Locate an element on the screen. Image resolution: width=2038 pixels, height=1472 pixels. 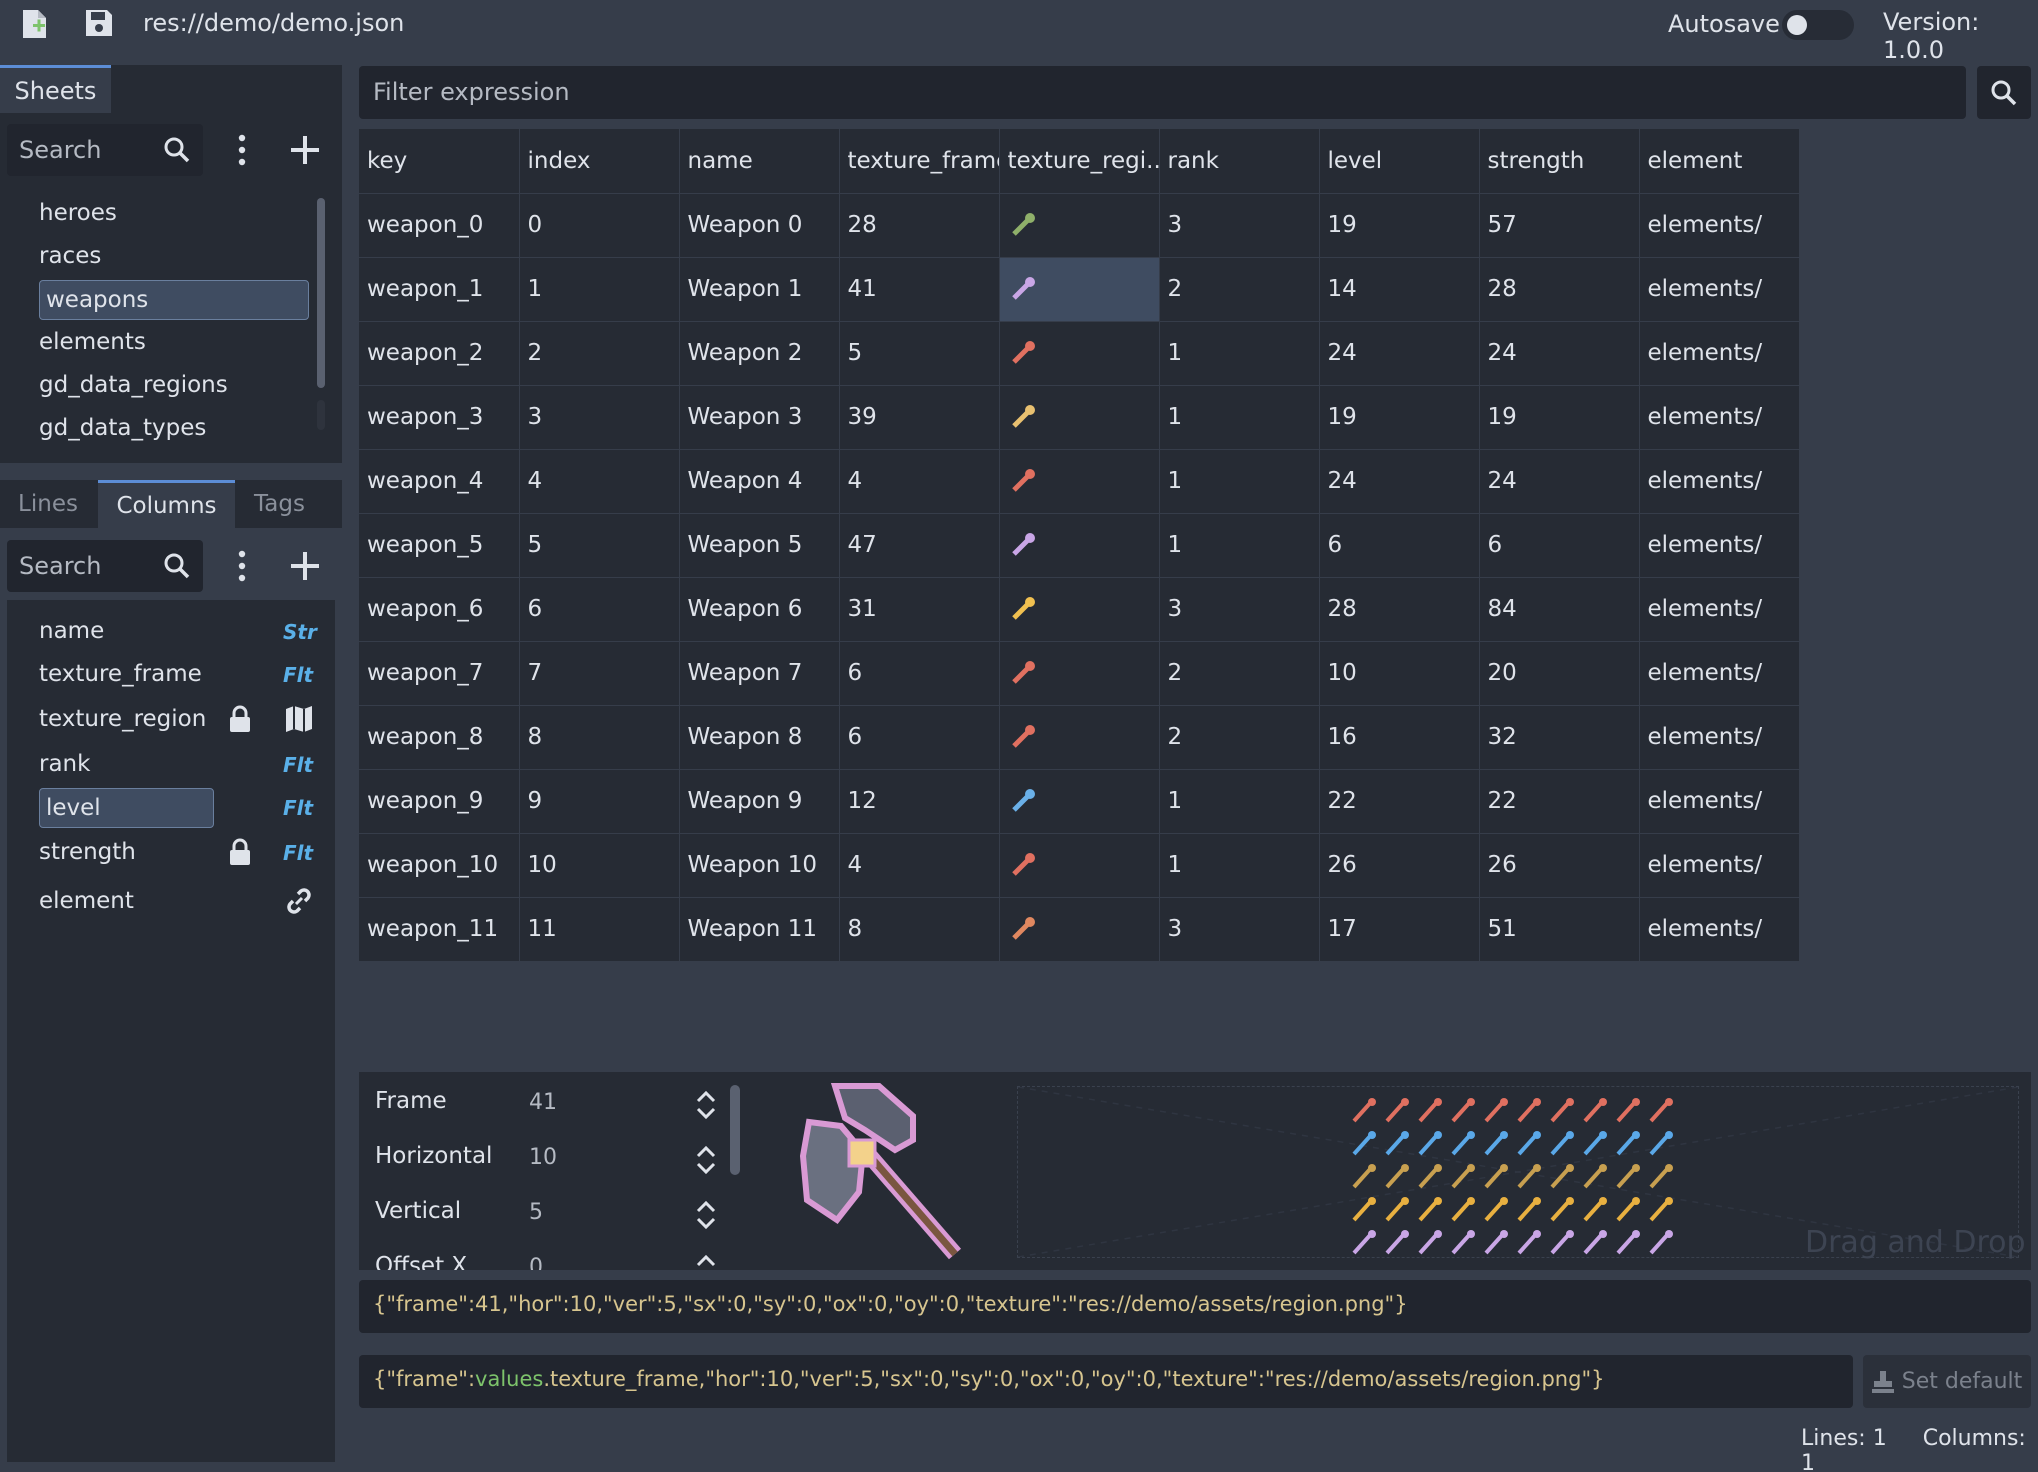
column-item-strength: strength is located at coordinates (87, 852).